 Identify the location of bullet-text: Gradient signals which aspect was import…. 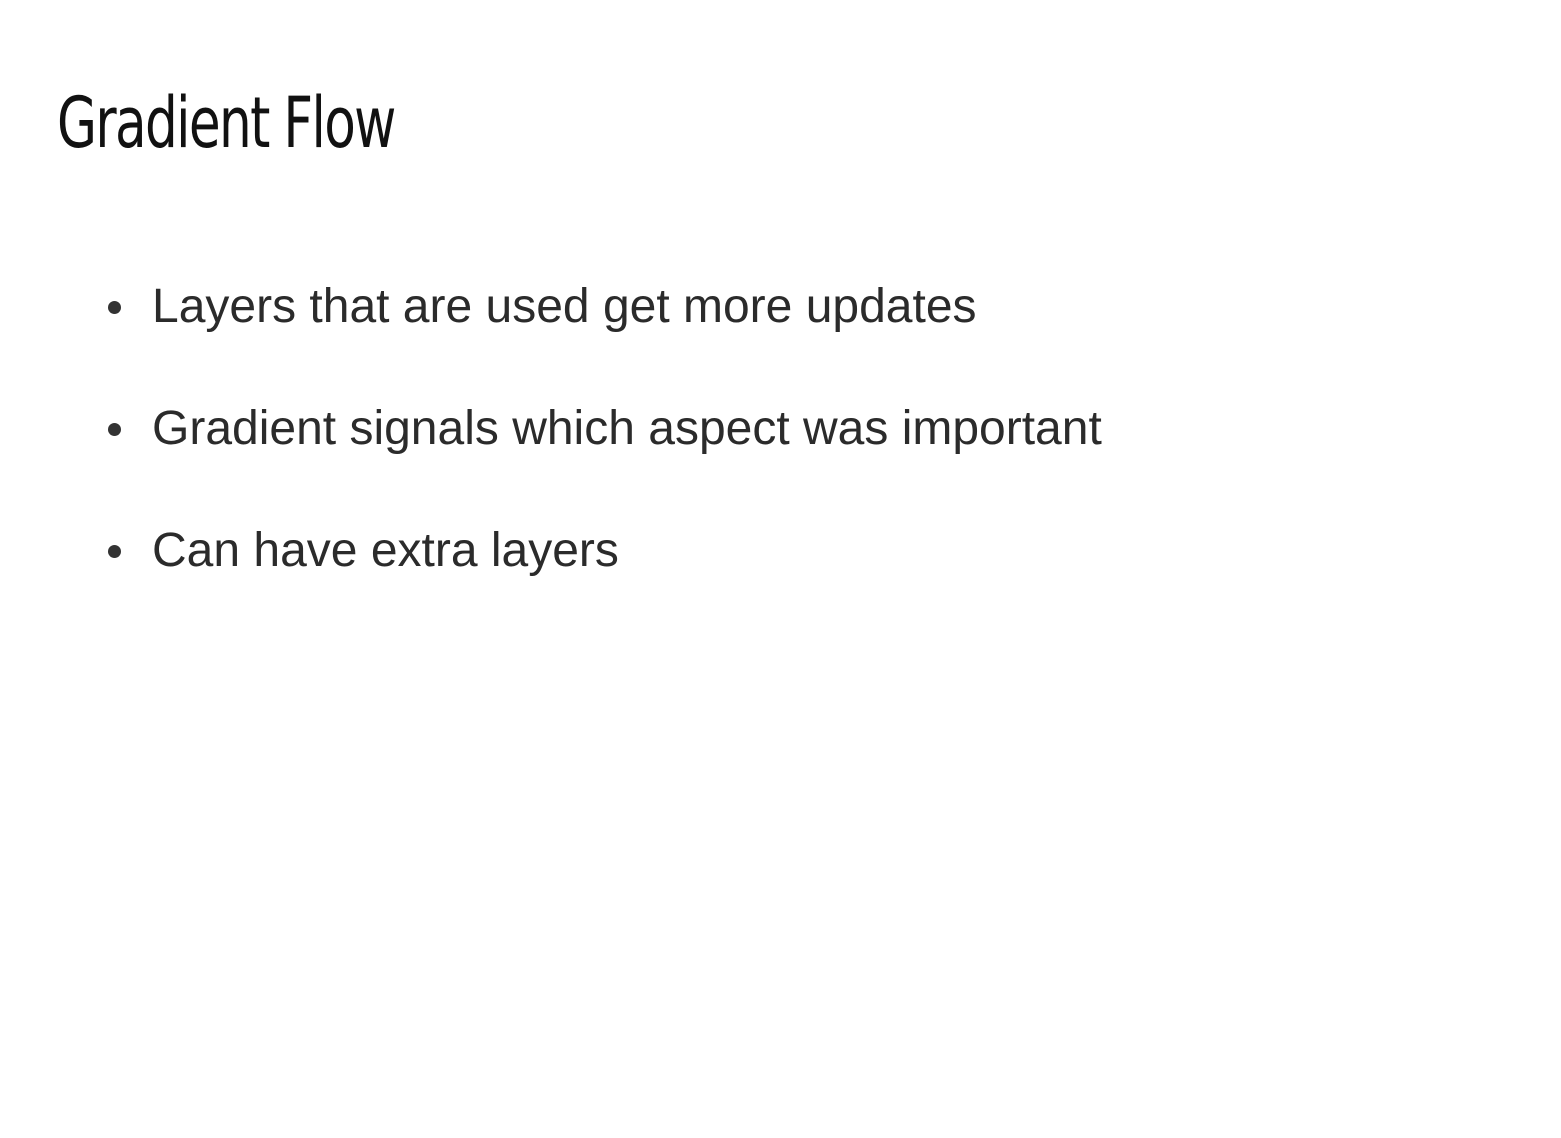
(627, 428).